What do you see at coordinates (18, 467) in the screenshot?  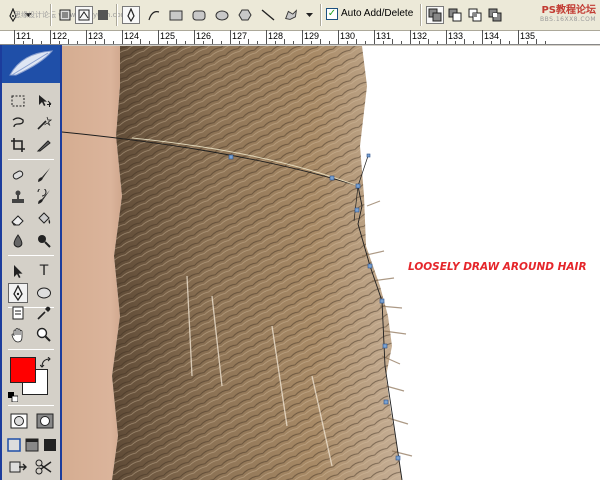 I see `jump-to-imageready-icon` at bounding box center [18, 467].